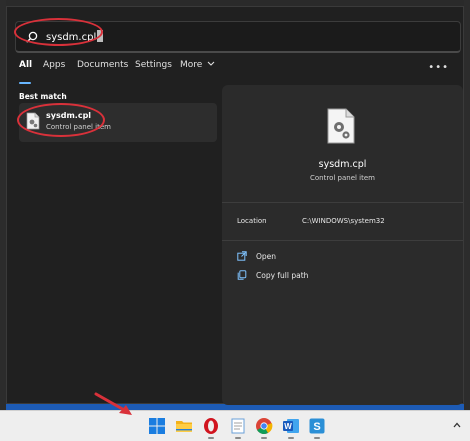 This screenshot has width=470, height=441. I want to click on tab-more: More, so click(197, 65).